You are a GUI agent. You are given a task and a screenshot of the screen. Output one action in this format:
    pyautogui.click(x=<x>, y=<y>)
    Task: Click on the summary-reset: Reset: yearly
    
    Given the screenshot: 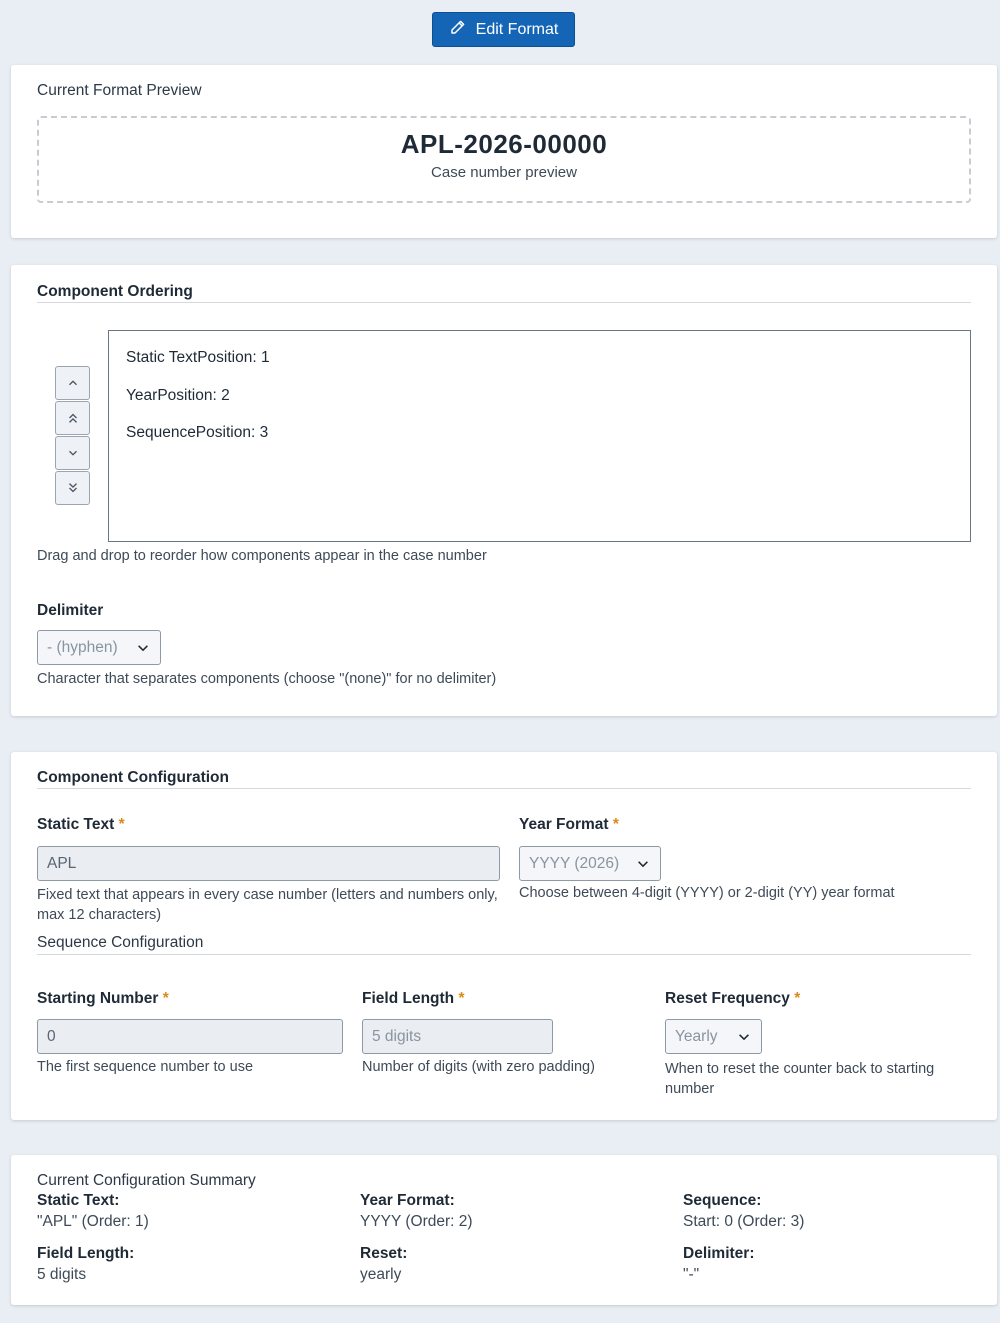 What is the action you would take?
    pyautogui.click(x=384, y=1264)
    